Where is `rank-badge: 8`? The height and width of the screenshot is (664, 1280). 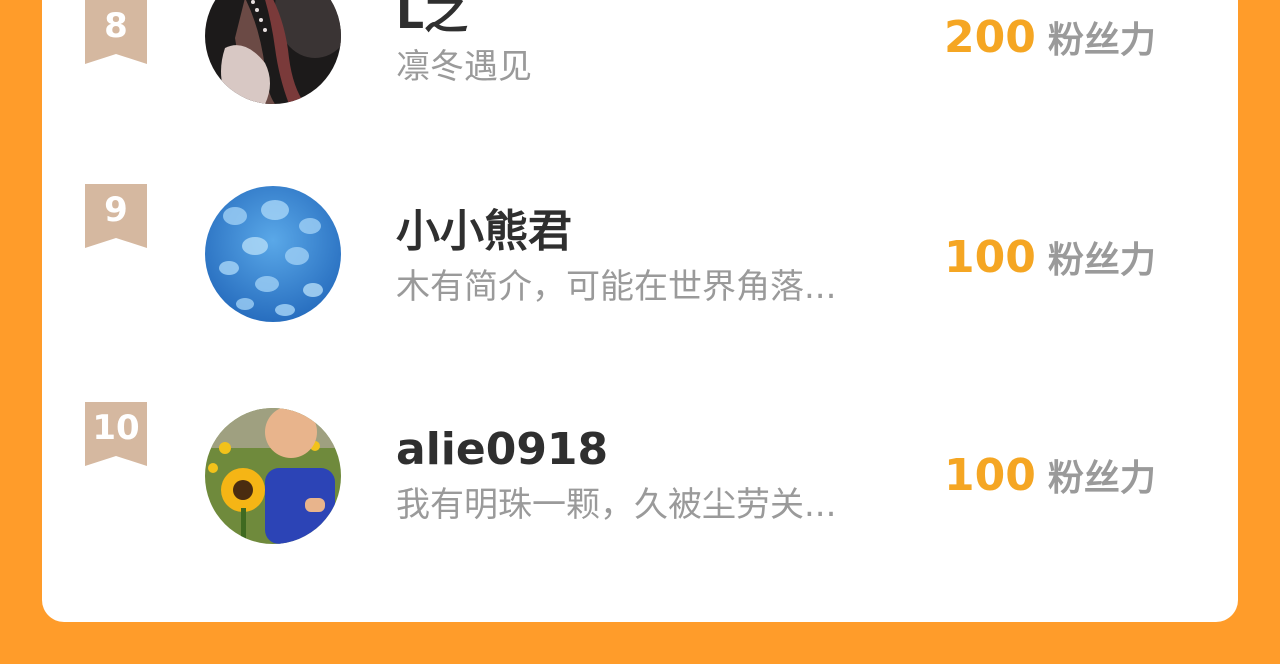 rank-badge: 8 is located at coordinates (116, 32).